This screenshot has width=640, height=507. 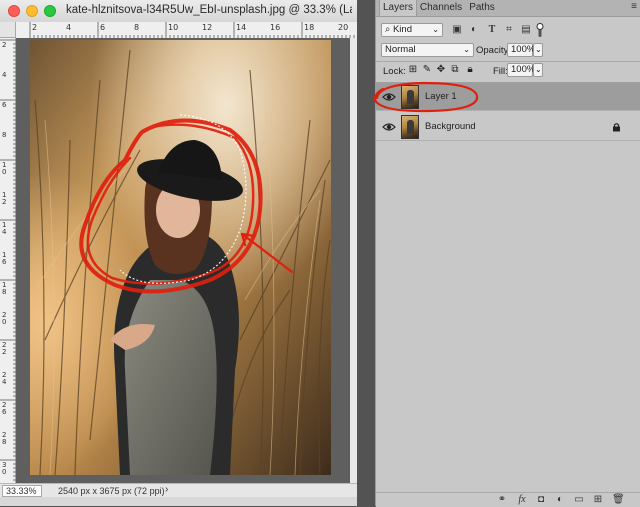 What do you see at coordinates (4, 438) in the screenshot?
I see `ruler-number: 2 8` at bounding box center [4, 438].